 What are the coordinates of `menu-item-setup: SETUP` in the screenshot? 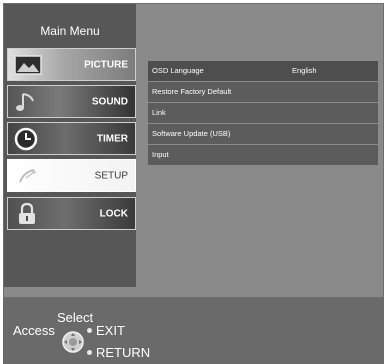 It's located at (71, 175).